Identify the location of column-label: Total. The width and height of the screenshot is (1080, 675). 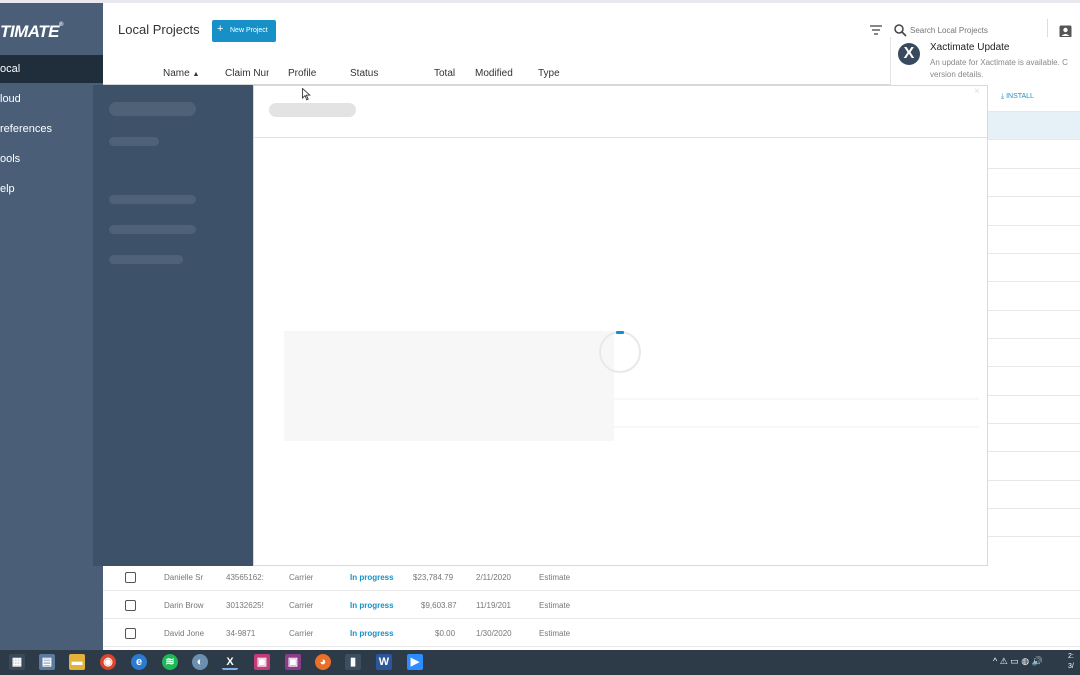
(445, 73).